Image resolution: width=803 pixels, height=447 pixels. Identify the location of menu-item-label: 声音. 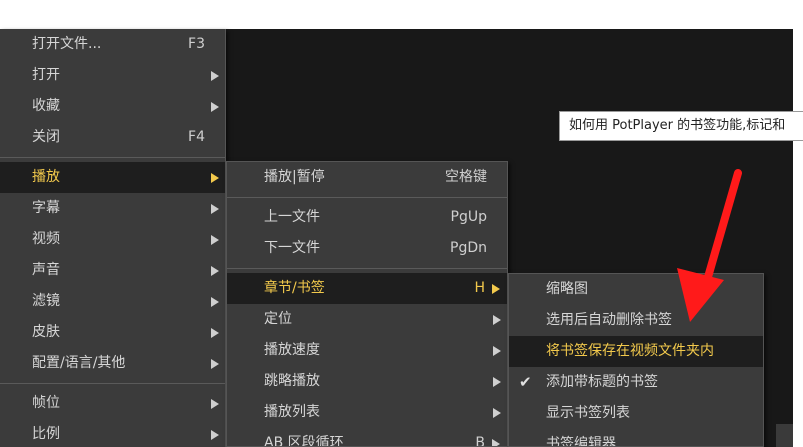
(46, 270).